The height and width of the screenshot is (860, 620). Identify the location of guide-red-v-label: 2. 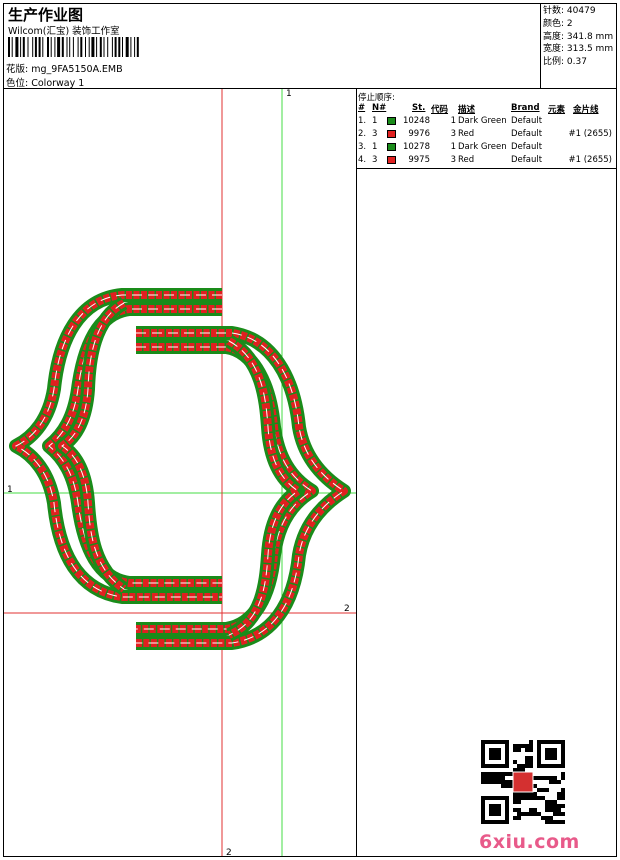
(229, 852).